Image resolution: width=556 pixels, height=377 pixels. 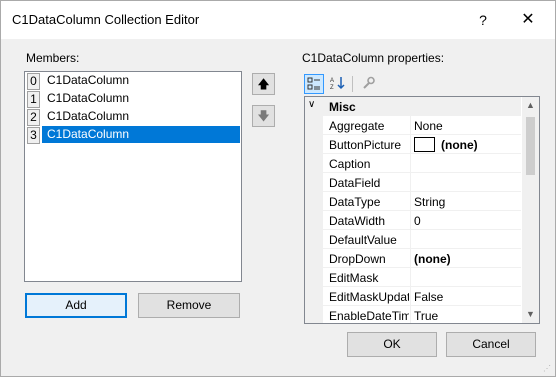 What do you see at coordinates (428, 297) in the screenshot?
I see `property-value: False` at bounding box center [428, 297].